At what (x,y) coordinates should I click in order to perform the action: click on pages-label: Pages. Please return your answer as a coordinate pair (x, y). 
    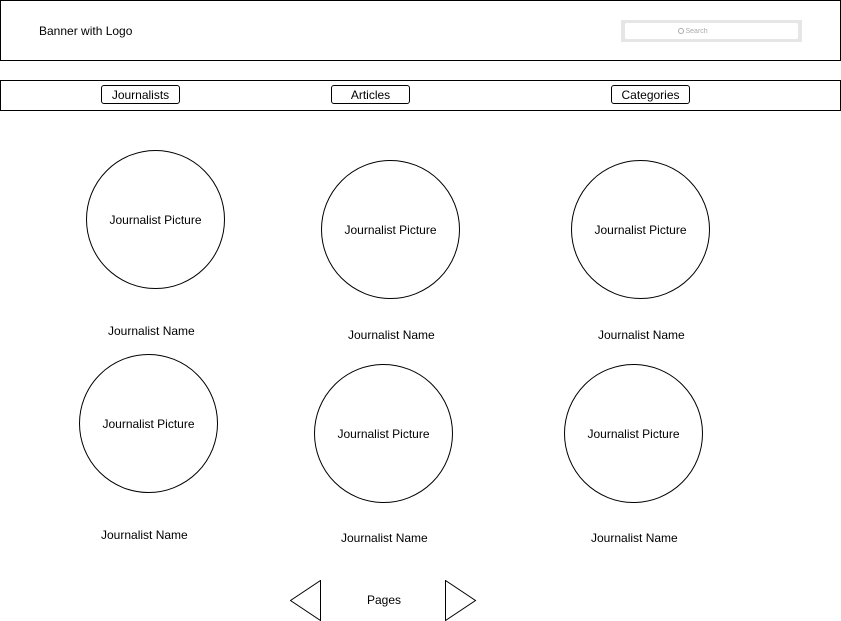
    Looking at the image, I should click on (384, 600).